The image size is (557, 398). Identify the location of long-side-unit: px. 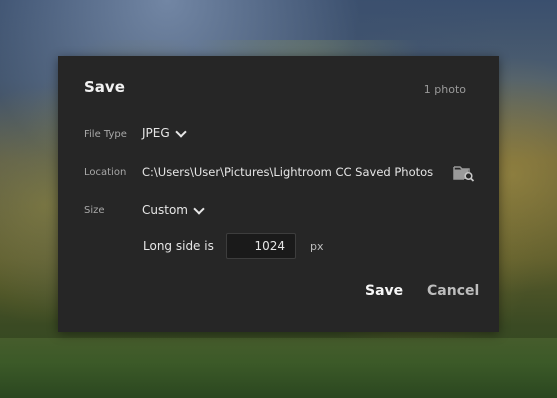
(317, 246).